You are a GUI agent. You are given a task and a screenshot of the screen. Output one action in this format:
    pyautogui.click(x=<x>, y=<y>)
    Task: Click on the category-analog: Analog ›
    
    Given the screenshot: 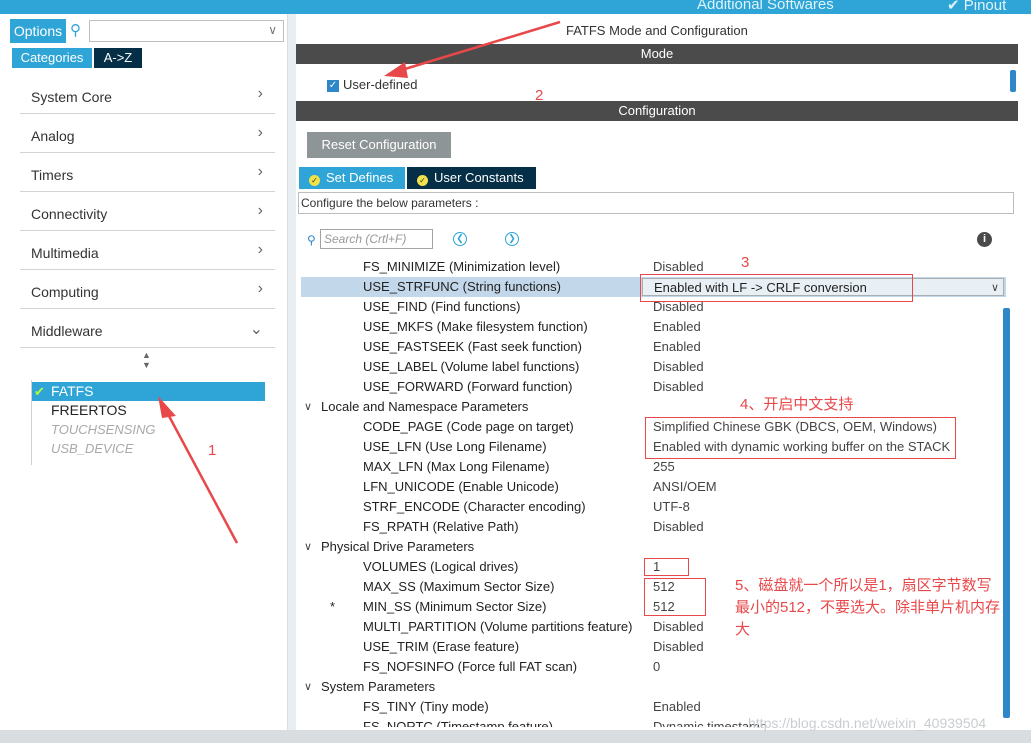 What is the action you would take?
    pyautogui.click(x=147, y=134)
    